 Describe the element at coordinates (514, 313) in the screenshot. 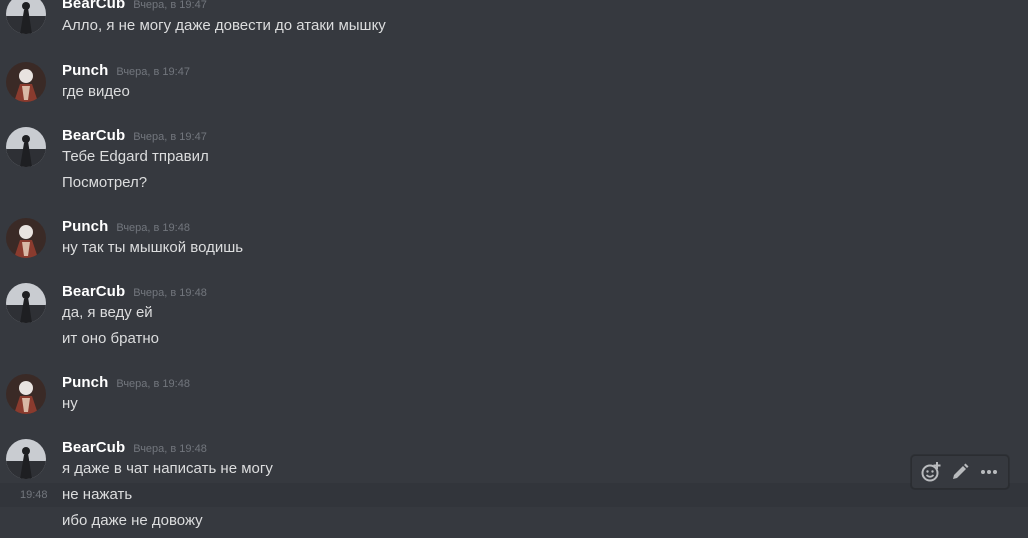

I see `message-line: да, я веду ей` at that location.